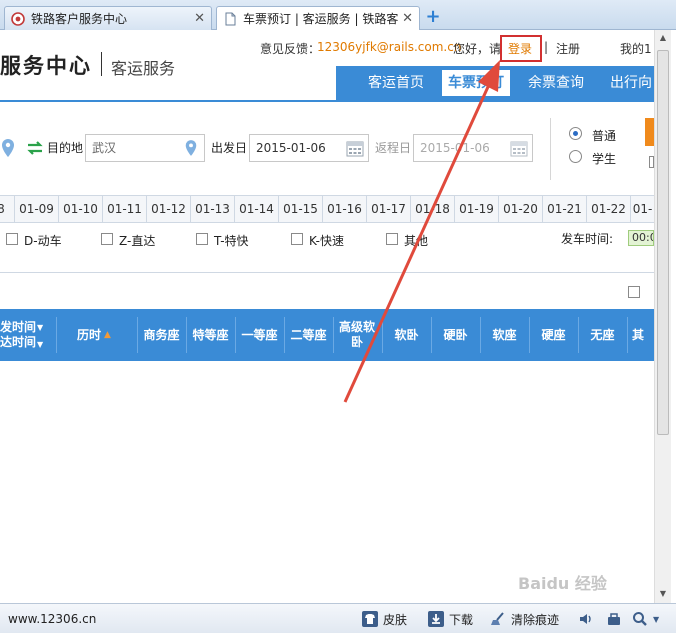  What do you see at coordinates (663, 242) in the screenshot?
I see `scrollbar-thumb` at bounding box center [663, 242].